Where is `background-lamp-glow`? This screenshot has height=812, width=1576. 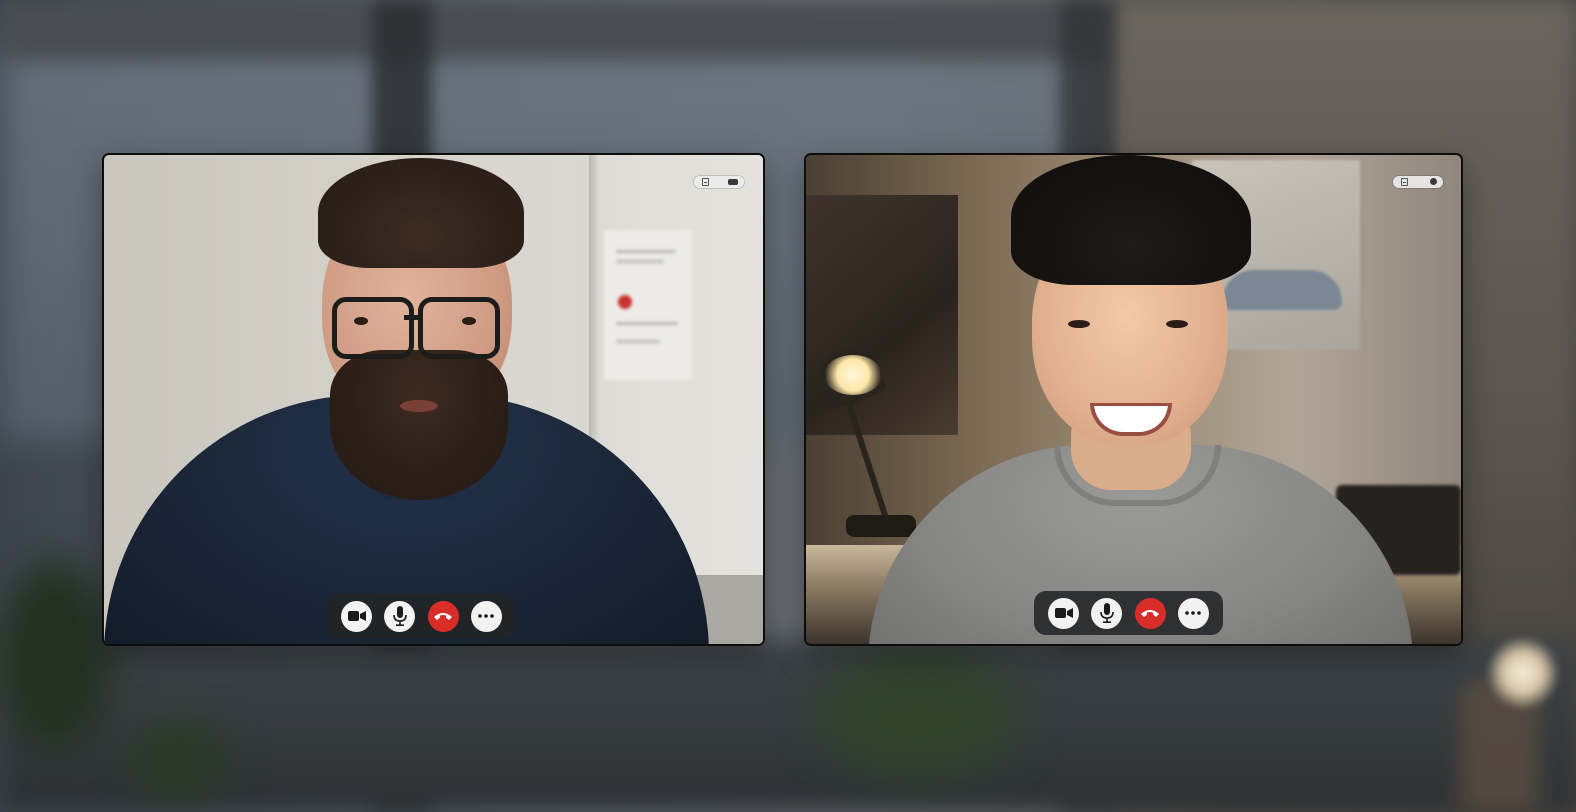
background-lamp-glow is located at coordinates (1523, 673).